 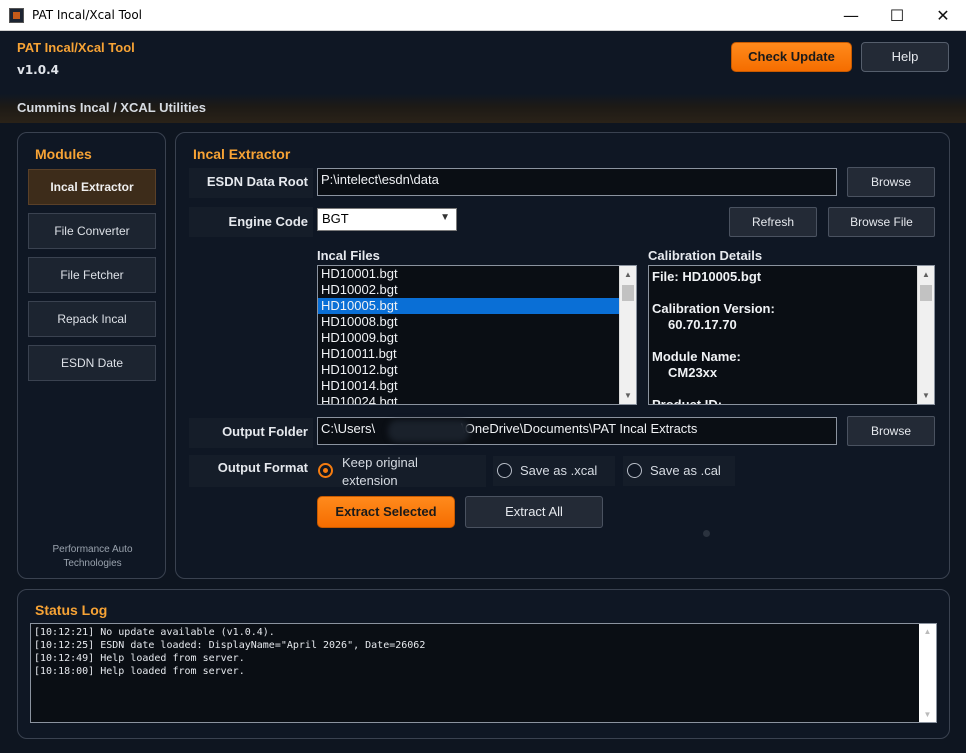 What do you see at coordinates (387, 219) in the screenshot?
I see `engine-code-select: BGT ▼` at bounding box center [387, 219].